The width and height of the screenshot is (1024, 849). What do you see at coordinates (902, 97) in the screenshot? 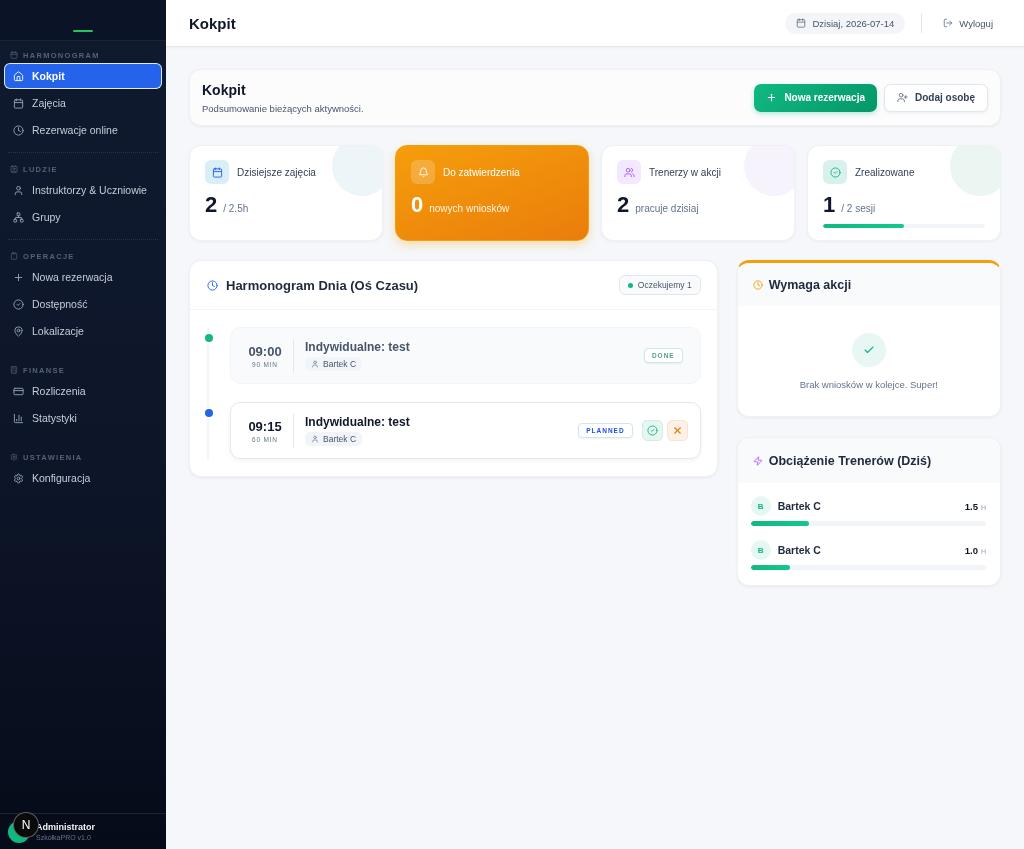
I see `user-plus-icon` at bounding box center [902, 97].